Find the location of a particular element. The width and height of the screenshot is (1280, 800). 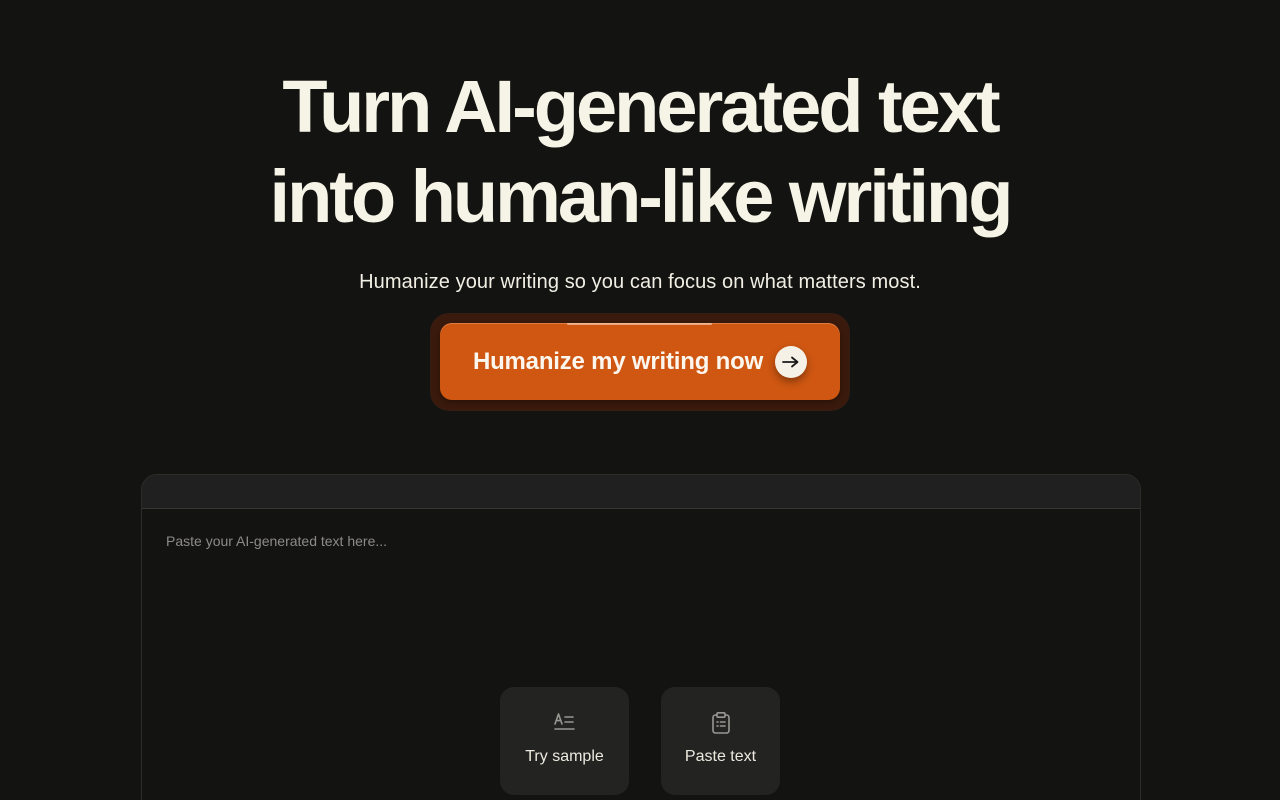

editor-panel-header is located at coordinates (641, 492).